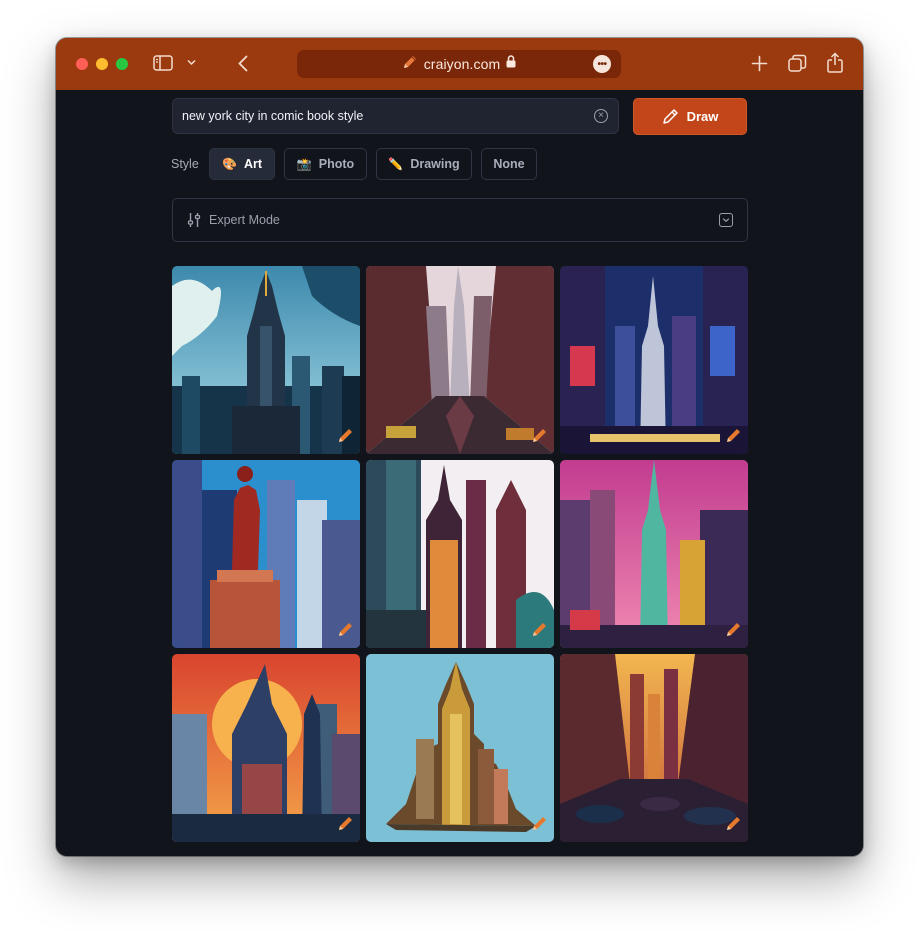 The height and width of the screenshot is (931, 919). Describe the element at coordinates (797, 63) in the screenshot. I see `tab-overview-icon` at that location.